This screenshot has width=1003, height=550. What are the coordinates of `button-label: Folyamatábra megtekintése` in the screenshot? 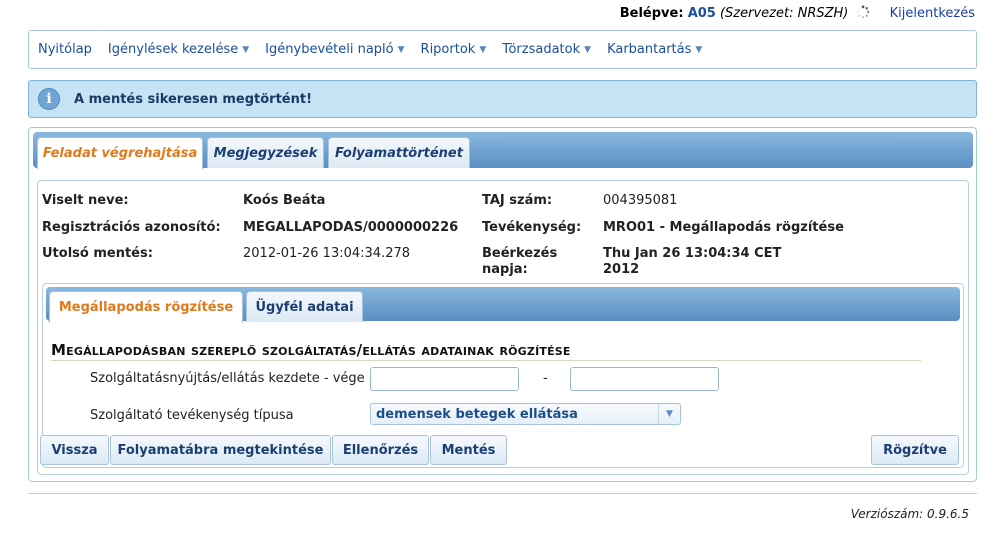 It's located at (220, 450).